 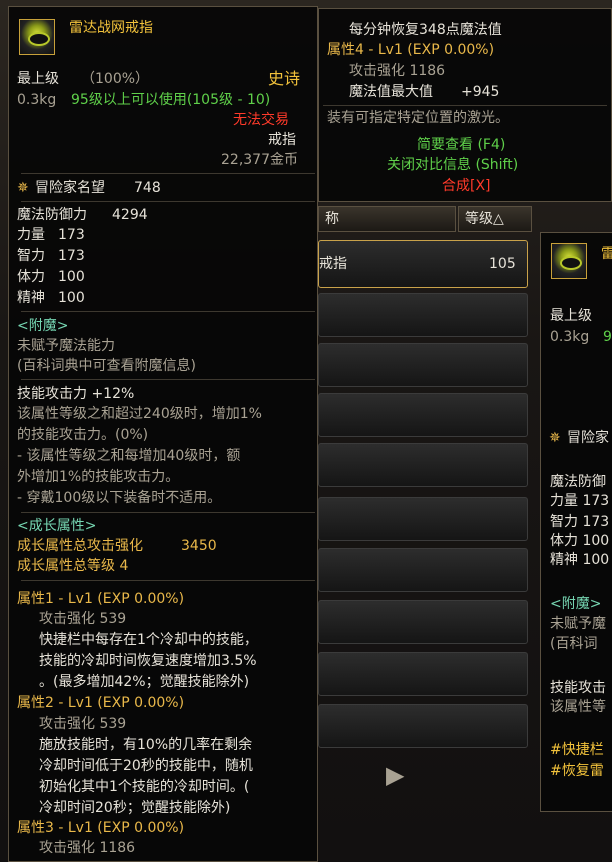 What do you see at coordinates (57, 526) in the screenshot?
I see `growth-title: <成长属性>` at bounding box center [57, 526].